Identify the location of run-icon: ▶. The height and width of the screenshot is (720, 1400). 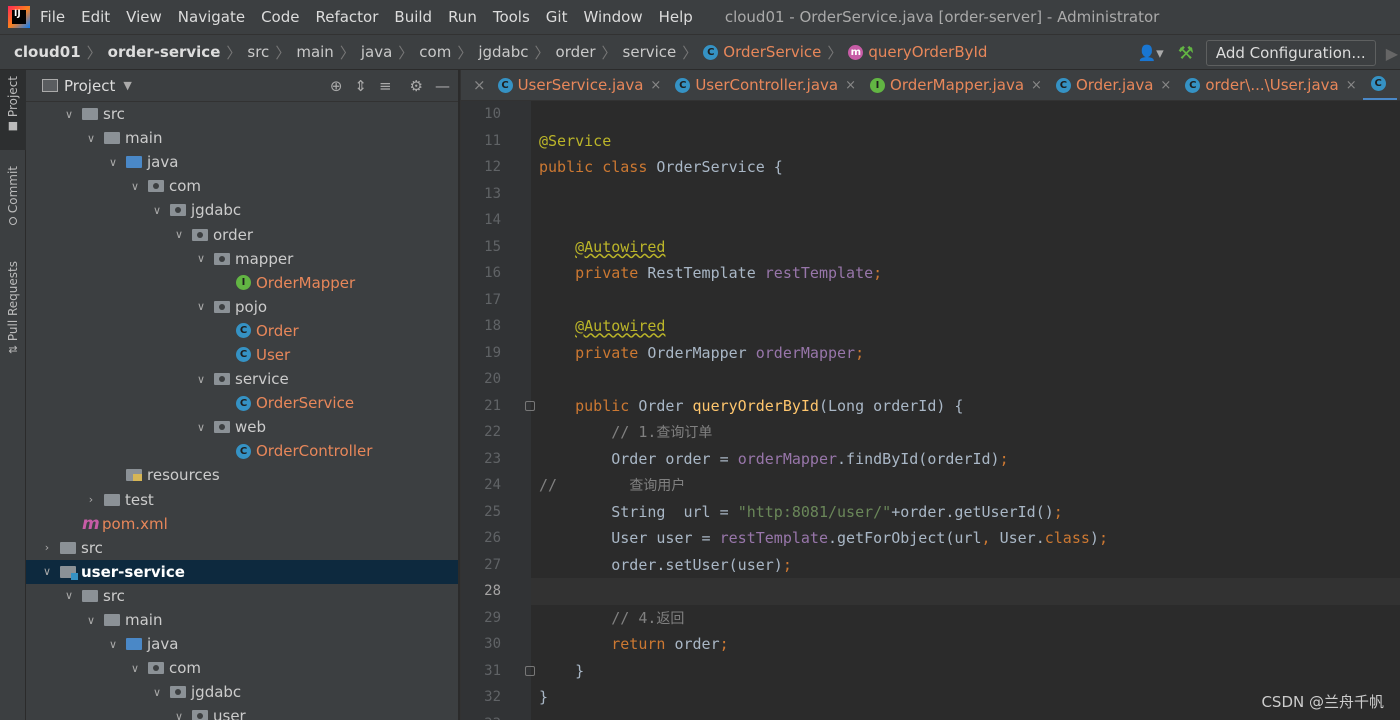
(1392, 53).